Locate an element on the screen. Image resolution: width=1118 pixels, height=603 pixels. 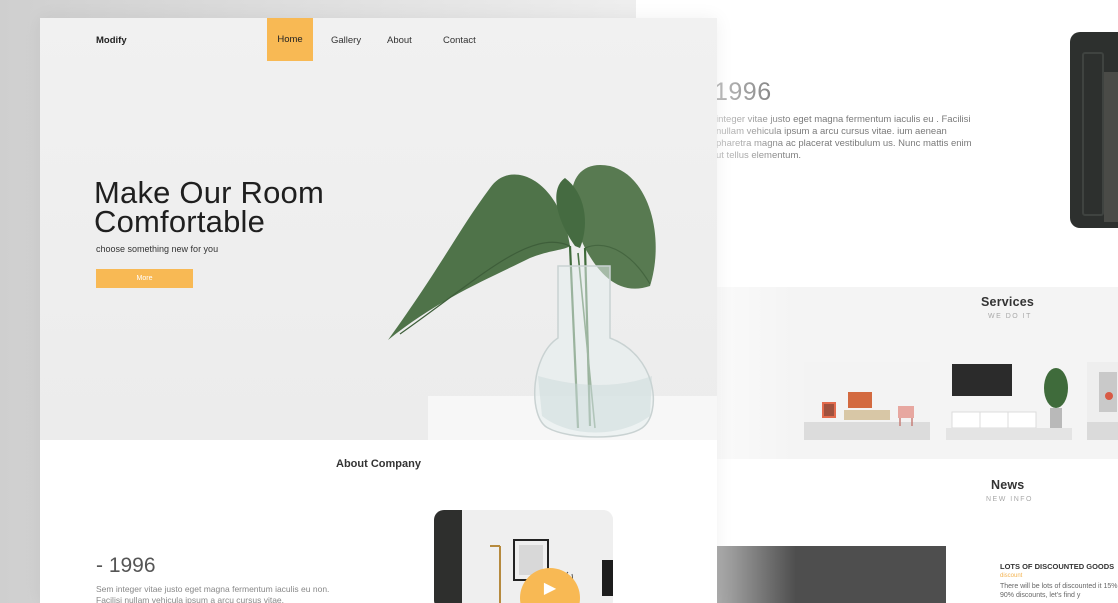
service-card-living-room is located at coordinates (867, 401).